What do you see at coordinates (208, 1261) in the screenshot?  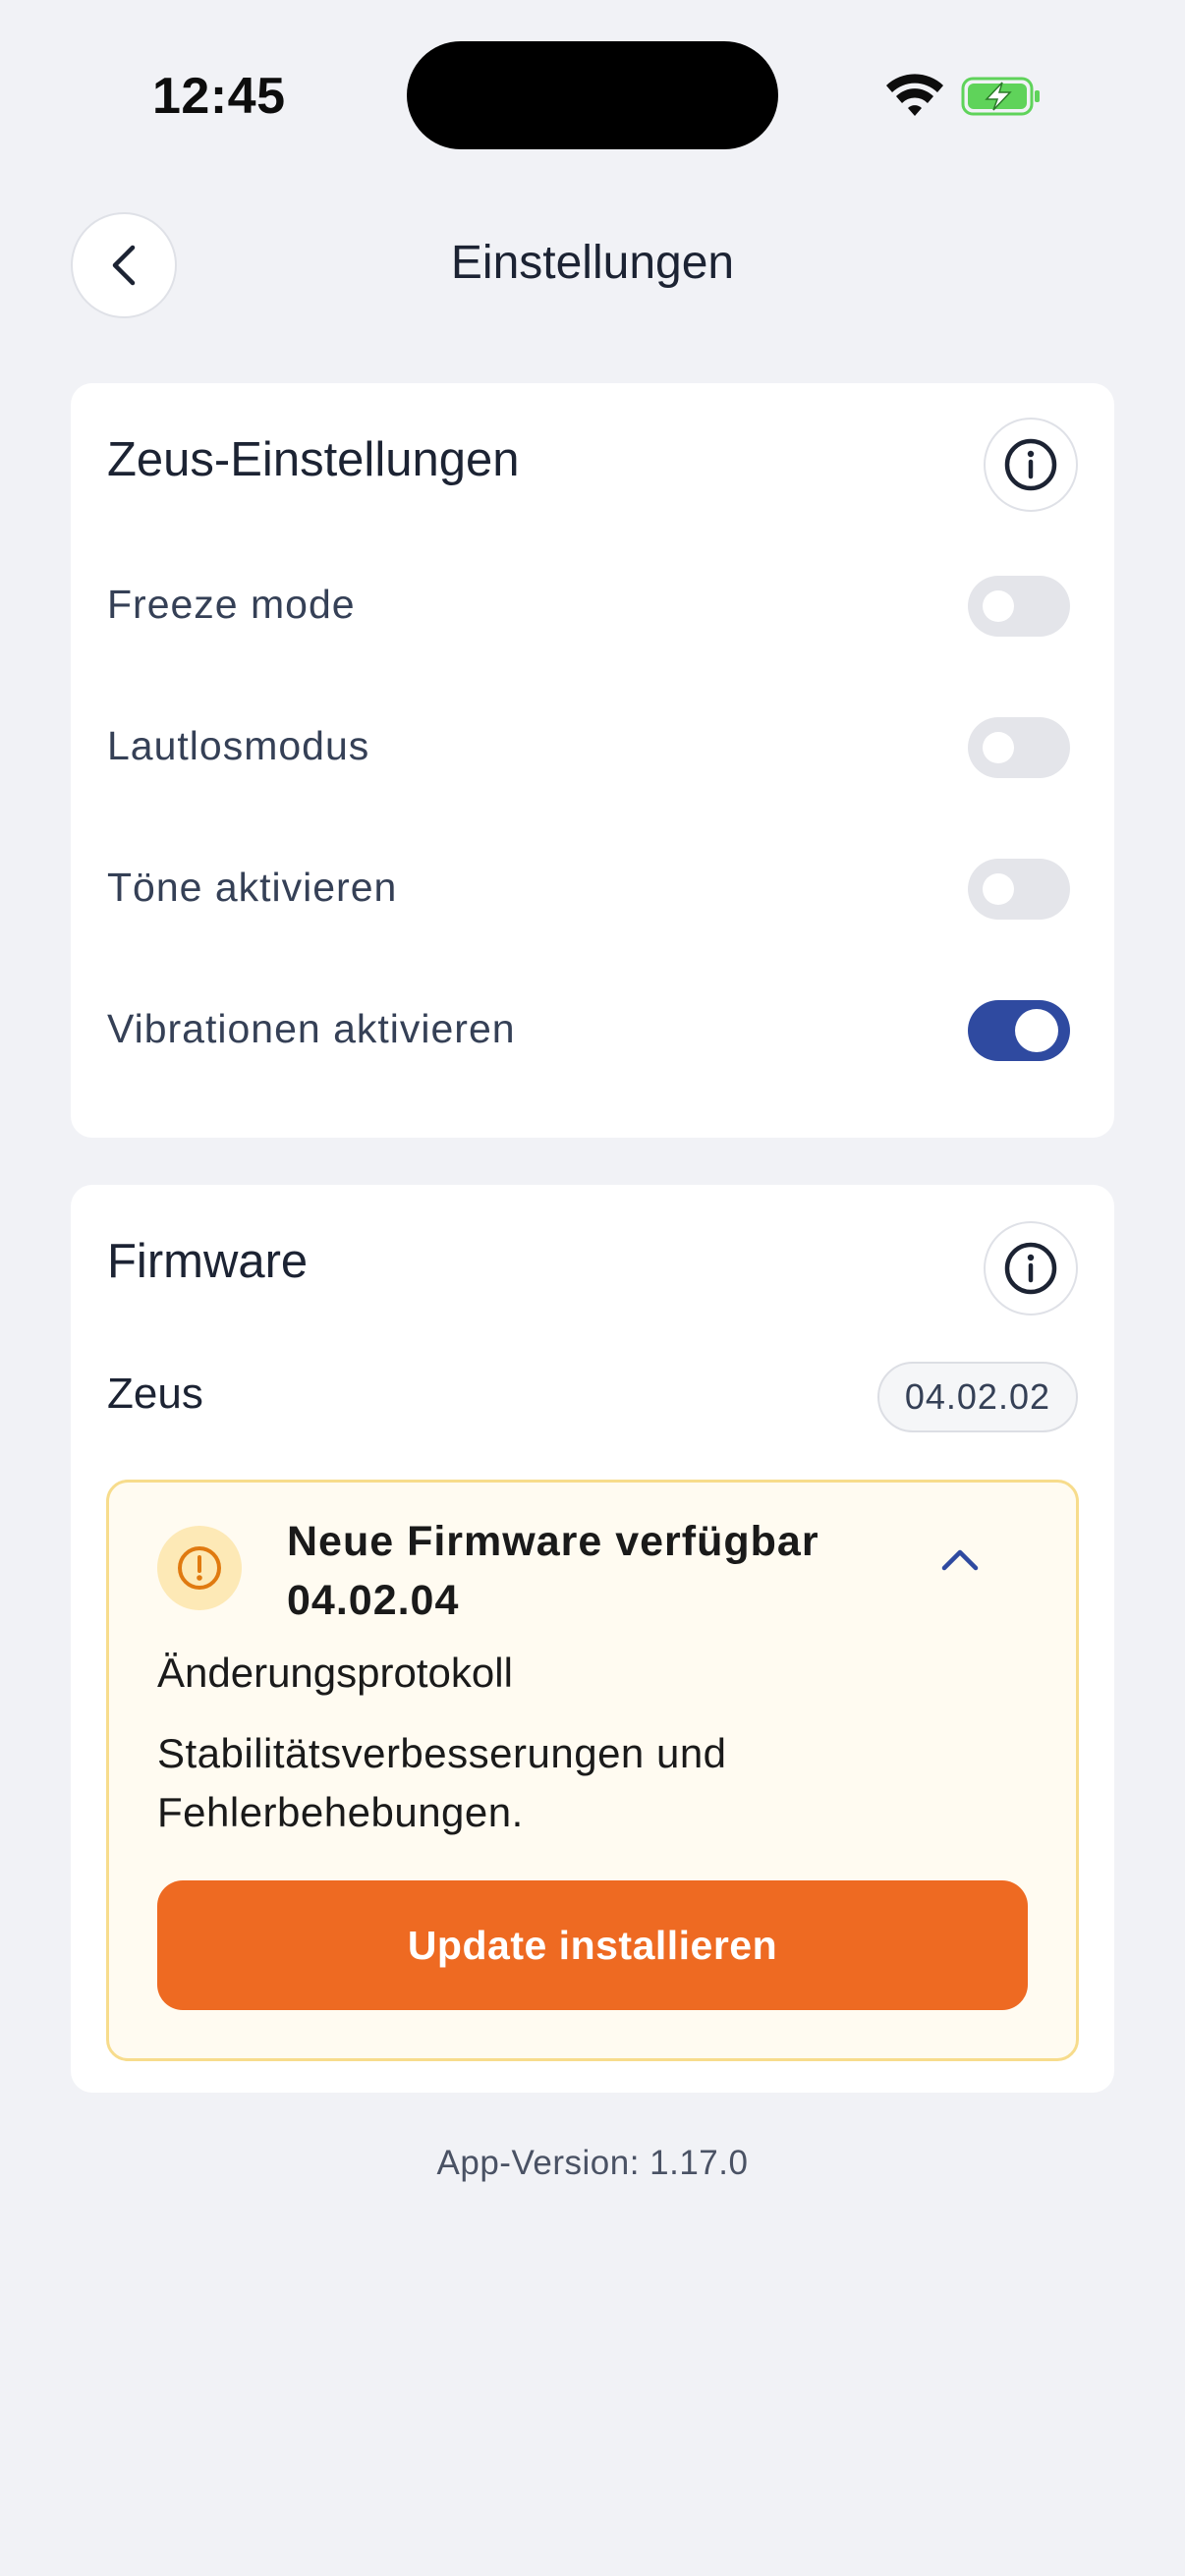 I see `firmware-title: Firmware` at bounding box center [208, 1261].